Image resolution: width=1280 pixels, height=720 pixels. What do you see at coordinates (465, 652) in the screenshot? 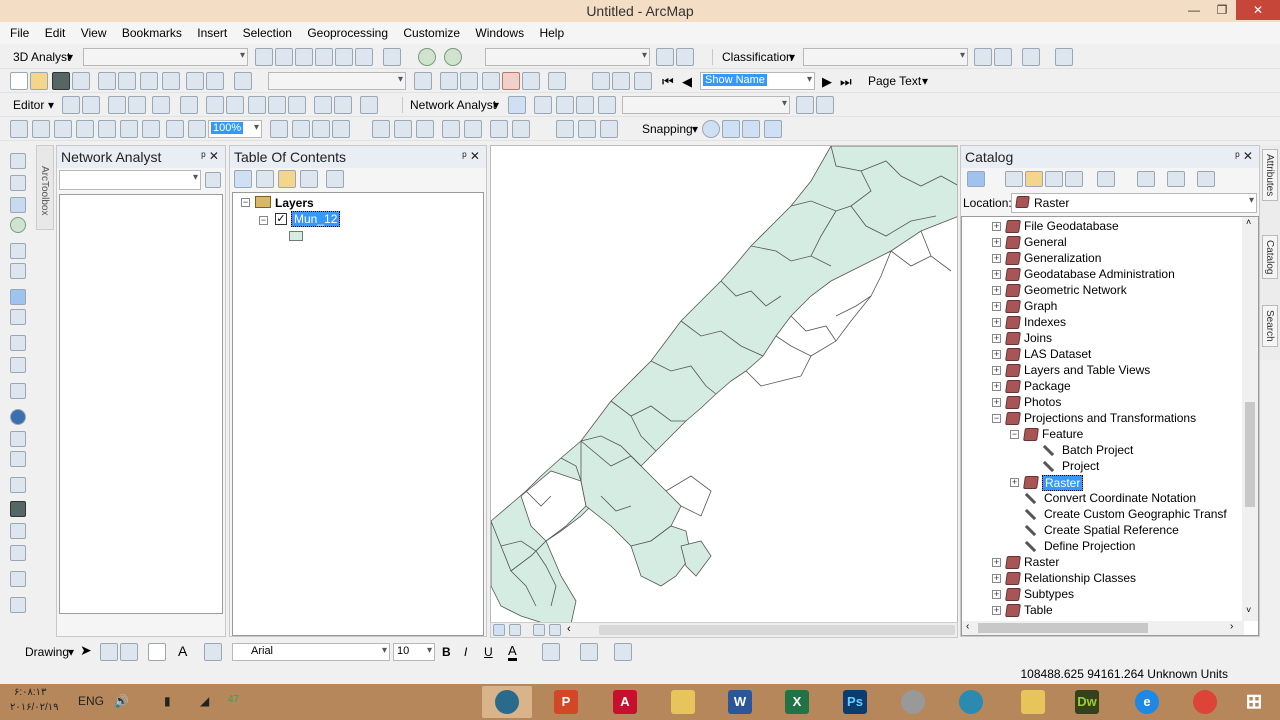
I see `italic-button: I` at bounding box center [465, 652].